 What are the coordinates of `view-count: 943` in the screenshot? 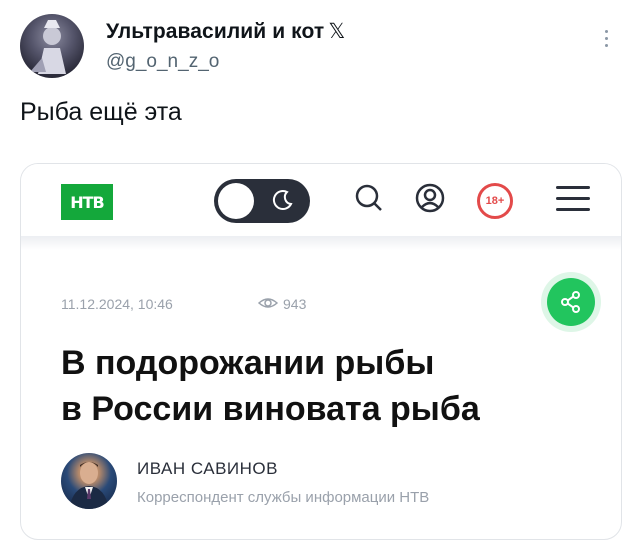 It's located at (295, 304).